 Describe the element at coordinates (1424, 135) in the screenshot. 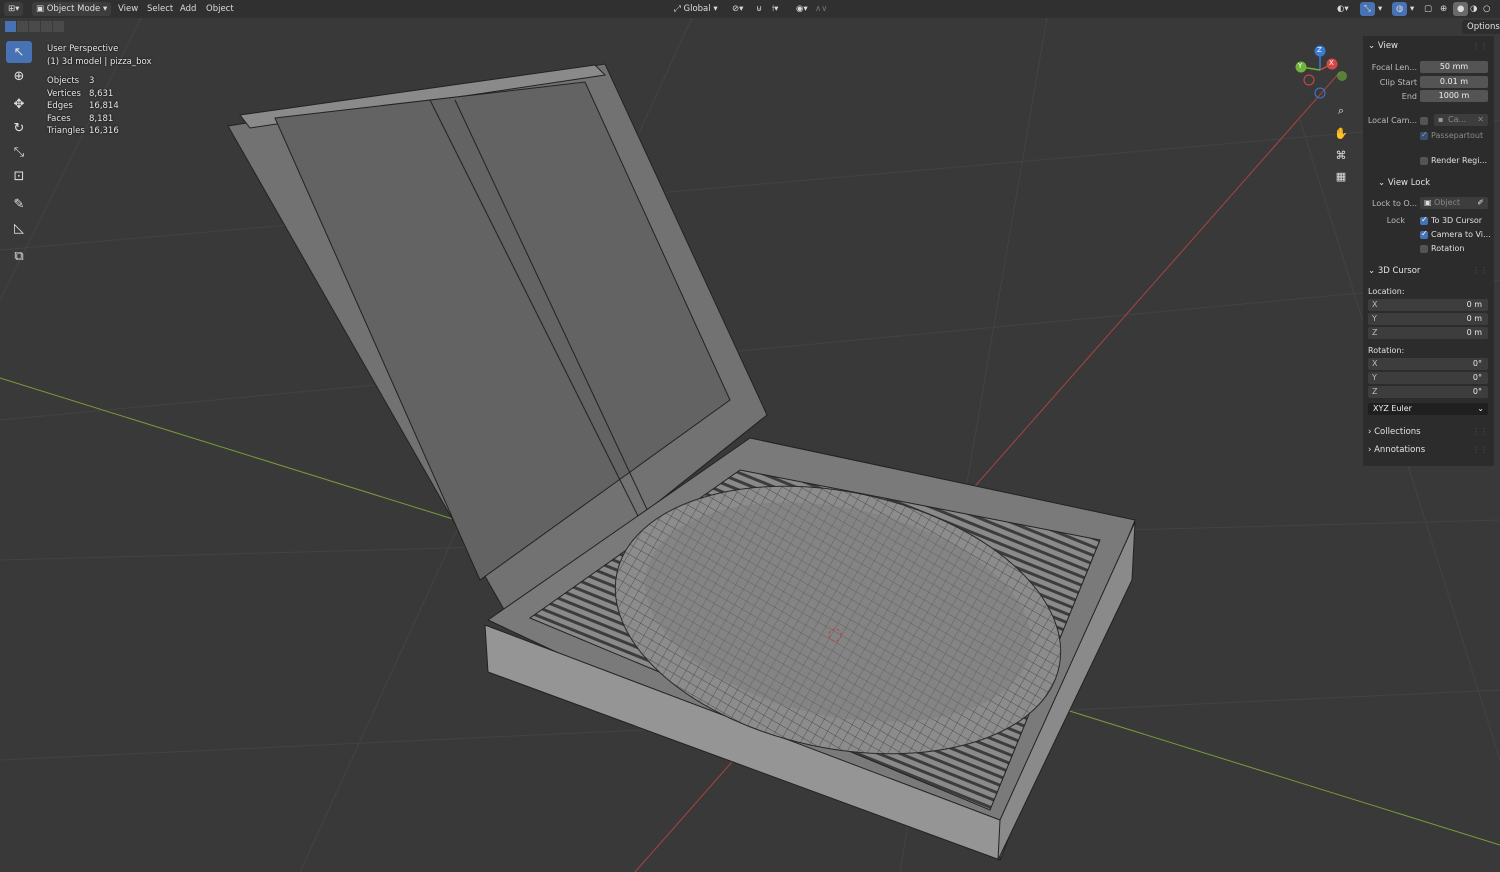

I see `passepartout-checkbox` at that location.